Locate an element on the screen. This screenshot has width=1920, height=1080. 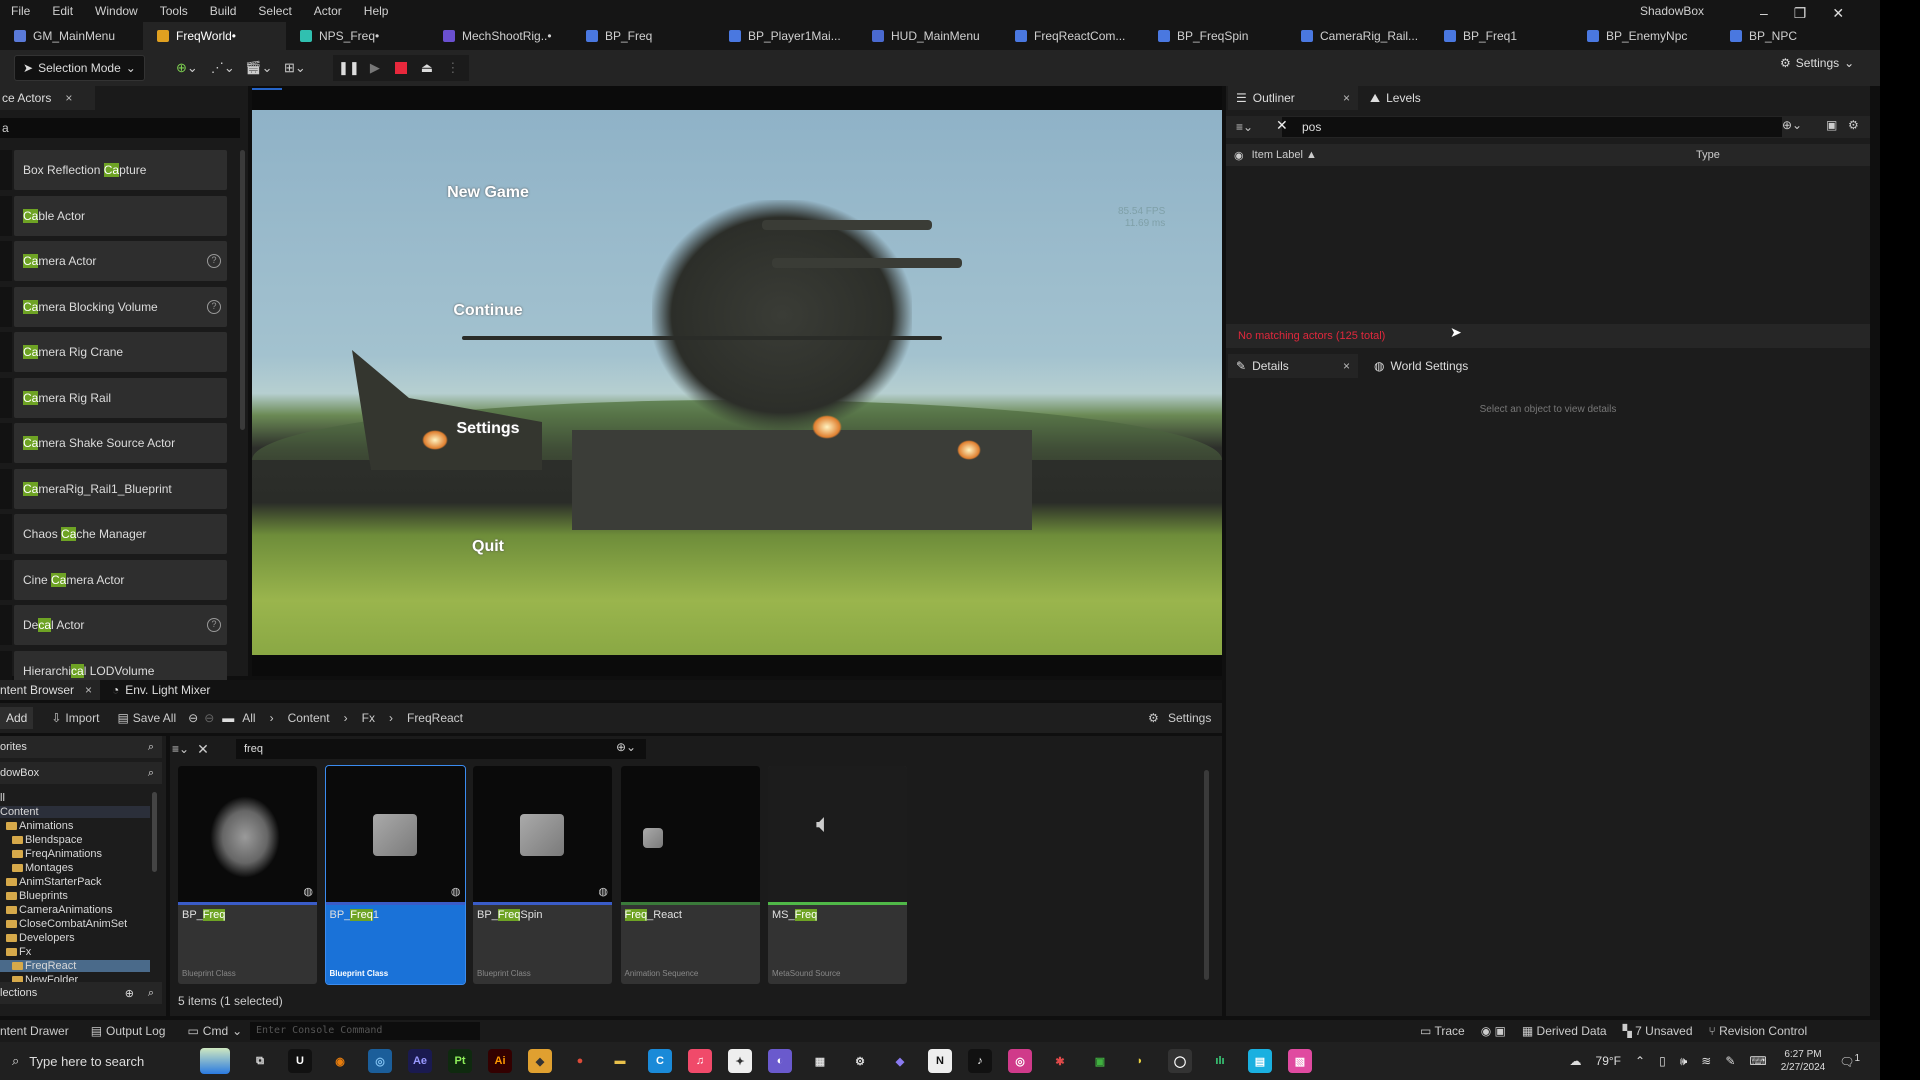
clock: 6:27 PM 2/27/2024 is located at coordinates (1803, 1061).